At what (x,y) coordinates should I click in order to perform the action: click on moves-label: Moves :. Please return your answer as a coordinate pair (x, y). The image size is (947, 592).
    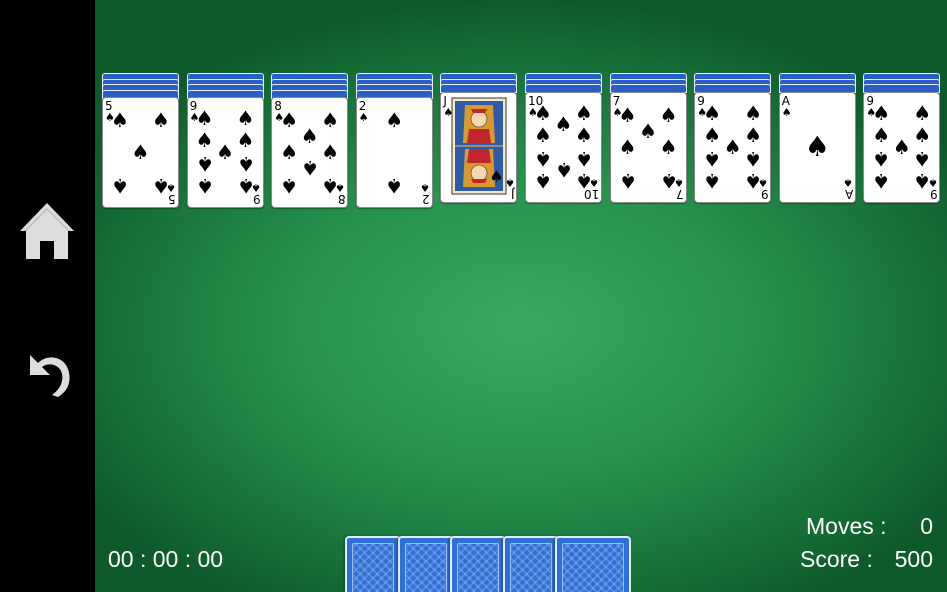
    Looking at the image, I should click on (846, 526).